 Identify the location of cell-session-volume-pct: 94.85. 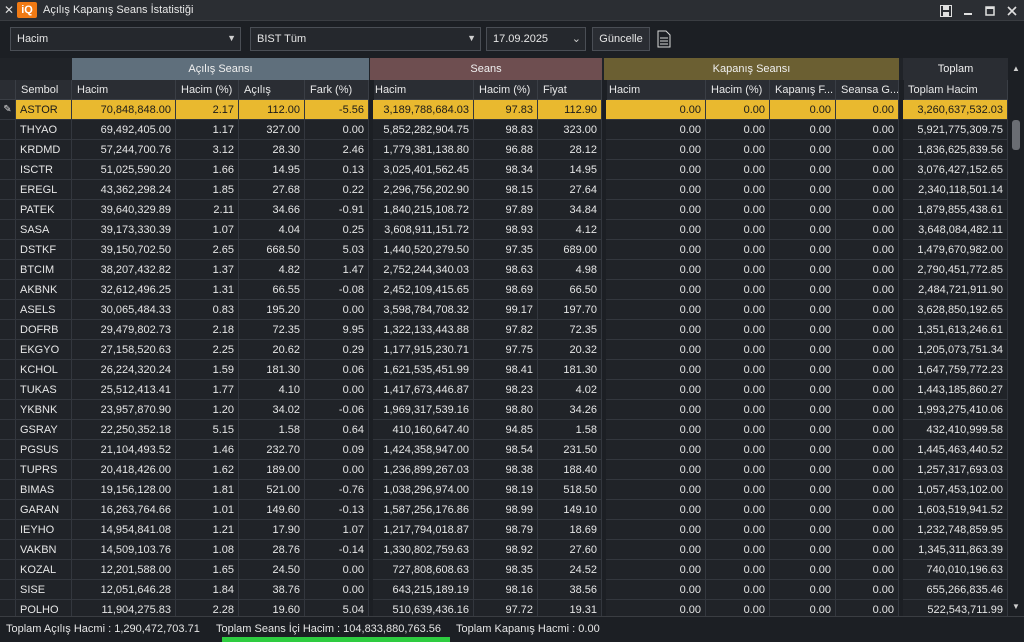
(506, 430).